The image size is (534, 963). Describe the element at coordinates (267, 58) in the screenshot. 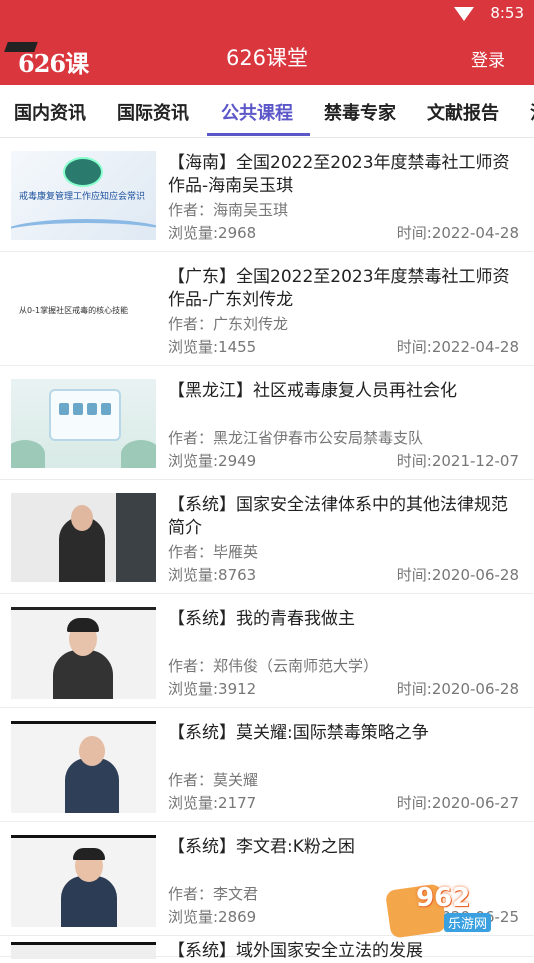

I see `app-title: 626课堂` at that location.